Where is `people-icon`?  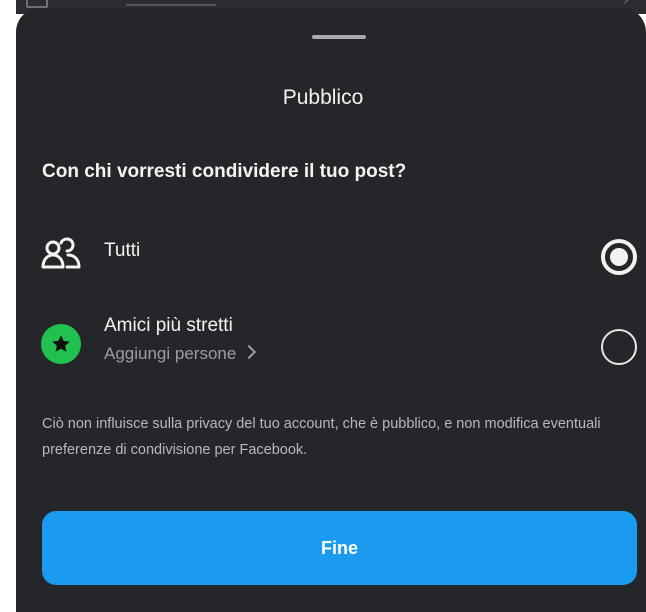 people-icon is located at coordinates (61, 254).